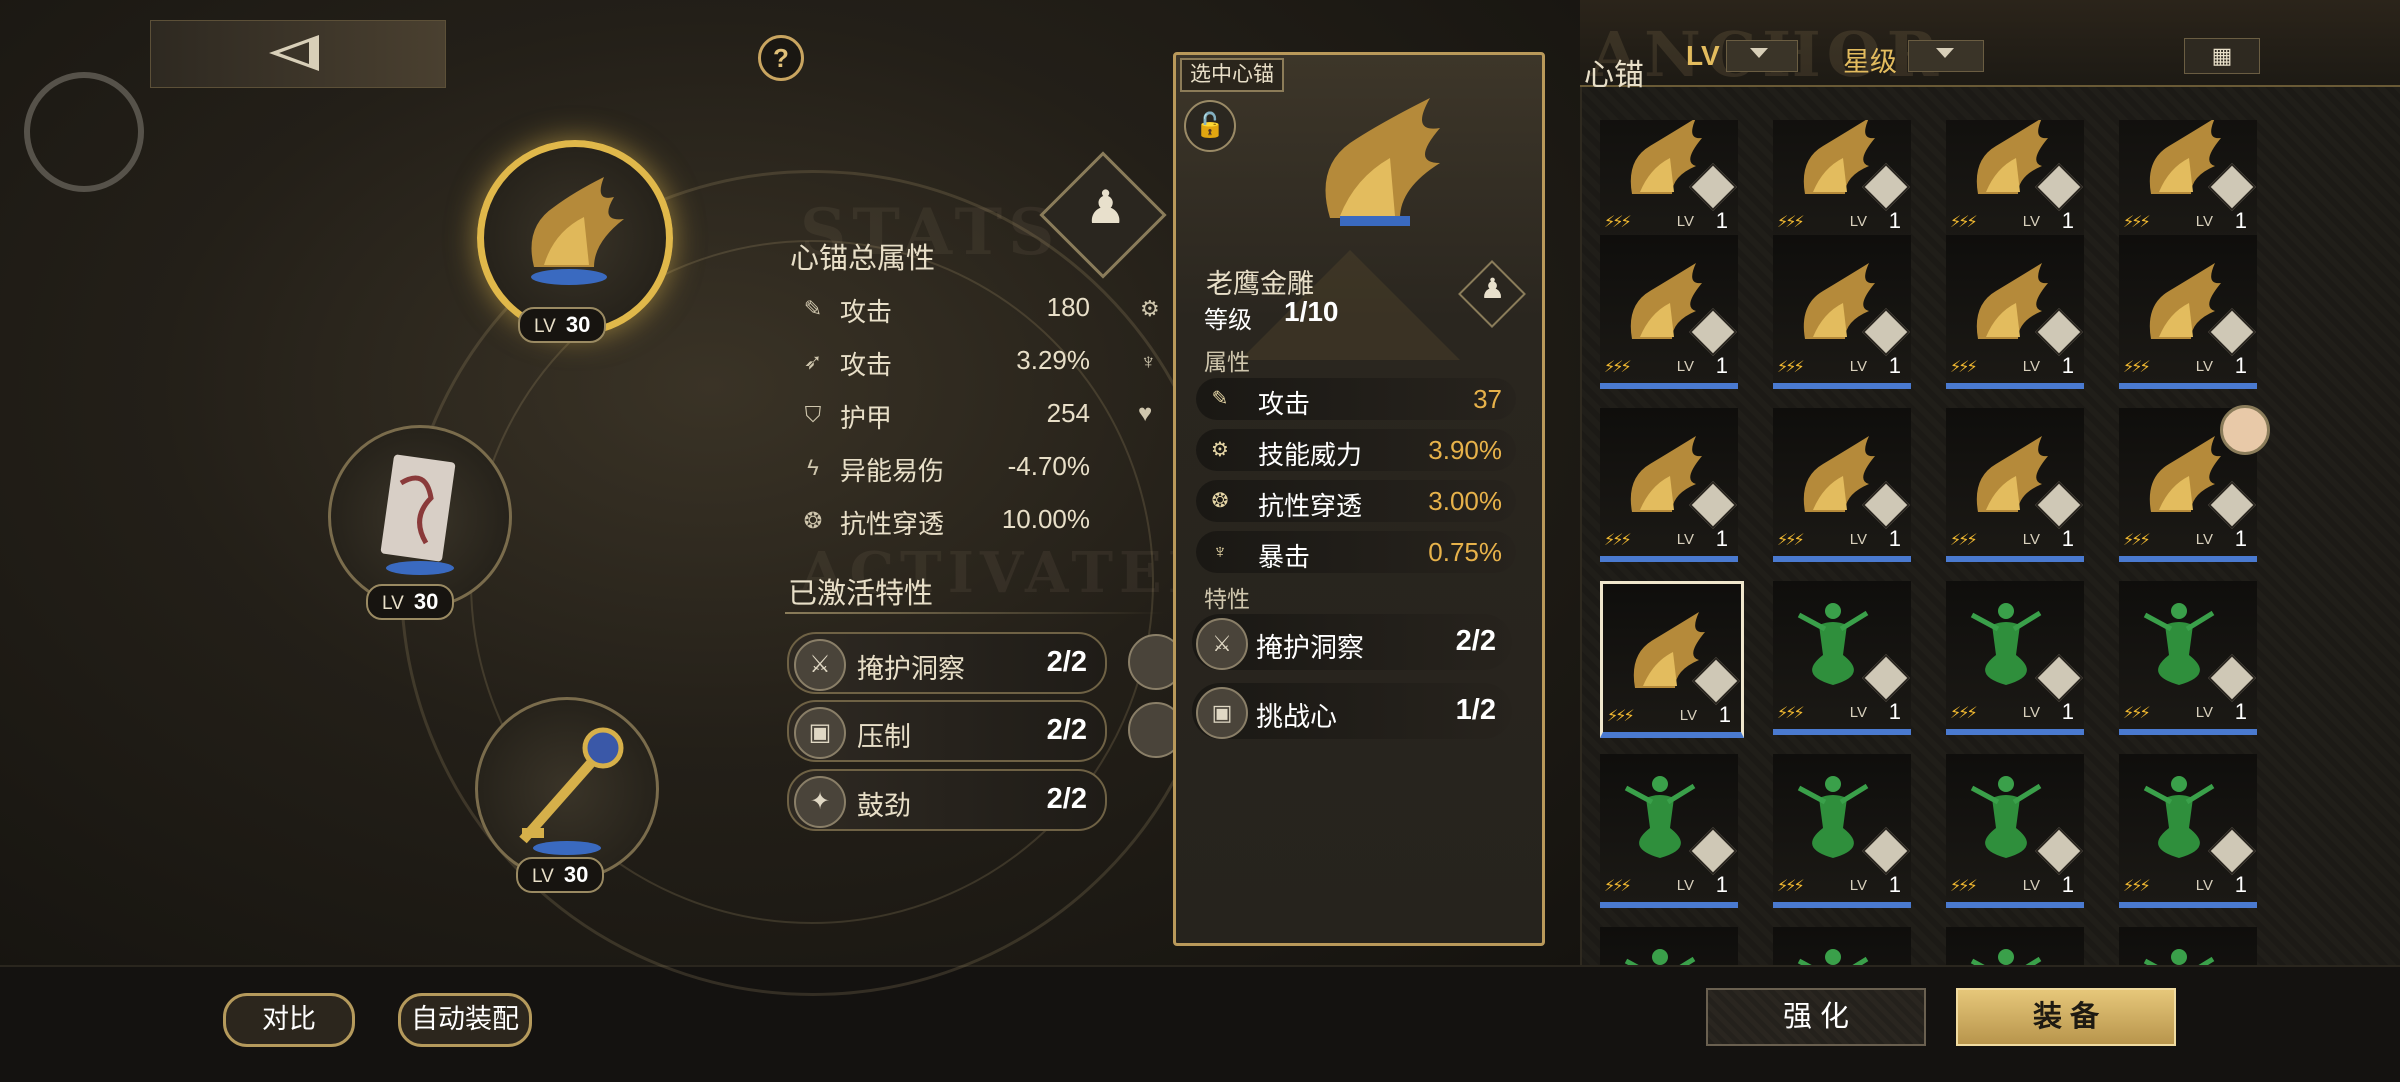 The width and height of the screenshot is (2400, 1082). I want to click on attr-label: 技能威力, so click(1310, 455).